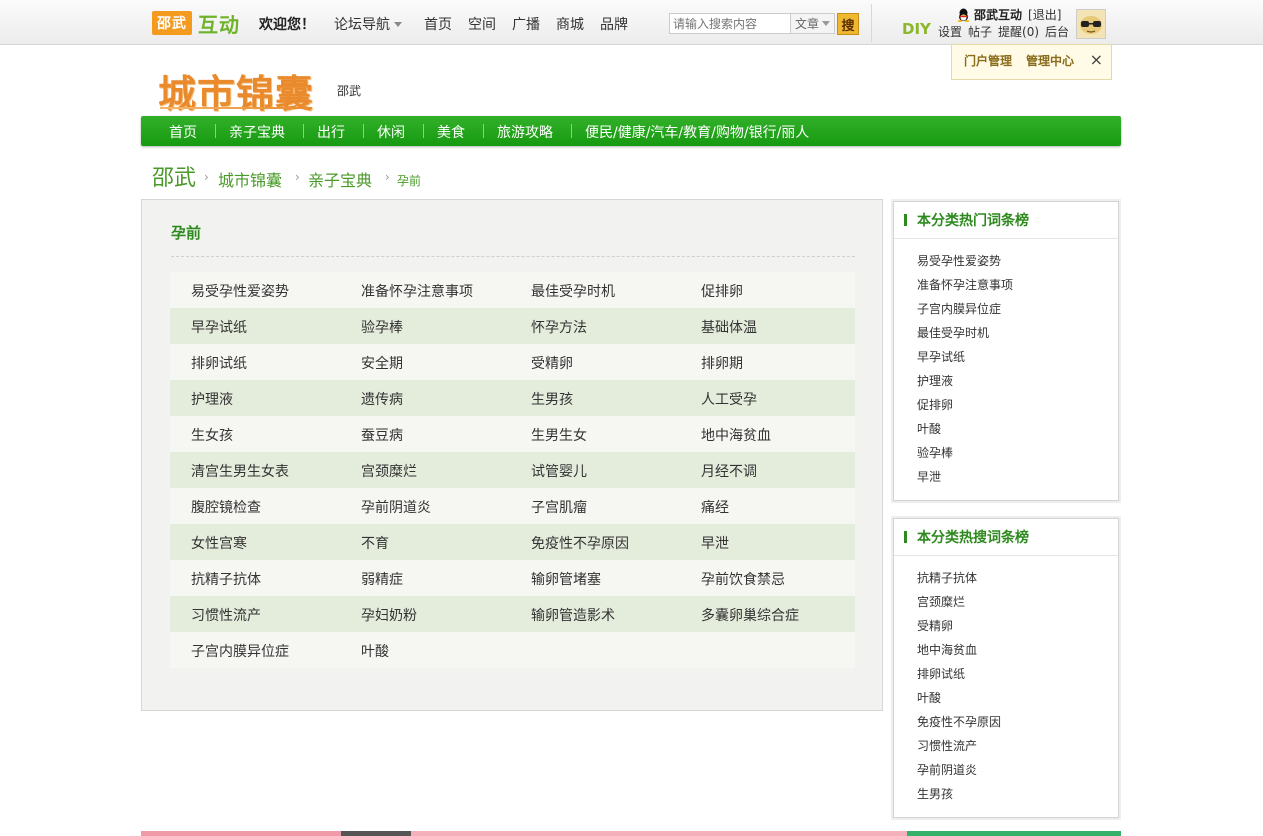  Describe the element at coordinates (566, 579) in the screenshot. I see `term-link: 输卵管堵塞` at that location.